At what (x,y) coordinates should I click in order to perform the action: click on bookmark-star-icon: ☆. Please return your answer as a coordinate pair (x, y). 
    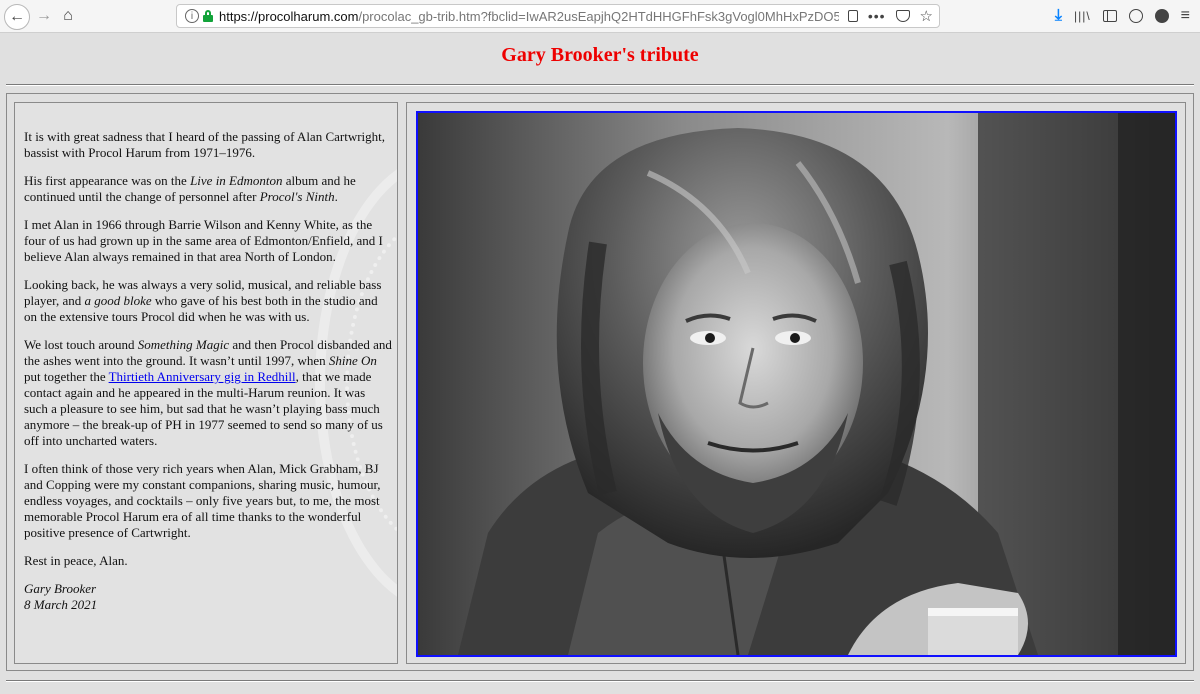
    Looking at the image, I should click on (926, 16).